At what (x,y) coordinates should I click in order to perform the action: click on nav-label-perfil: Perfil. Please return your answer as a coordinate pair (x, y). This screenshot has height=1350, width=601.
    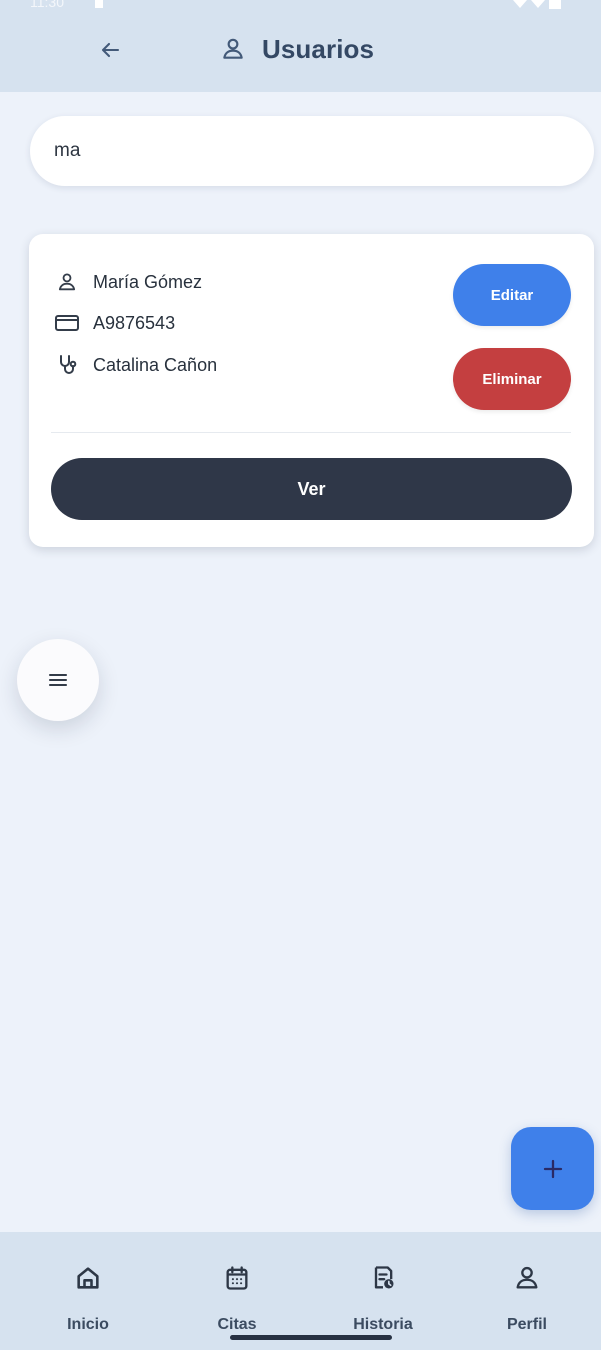
    Looking at the image, I should click on (526, 1324).